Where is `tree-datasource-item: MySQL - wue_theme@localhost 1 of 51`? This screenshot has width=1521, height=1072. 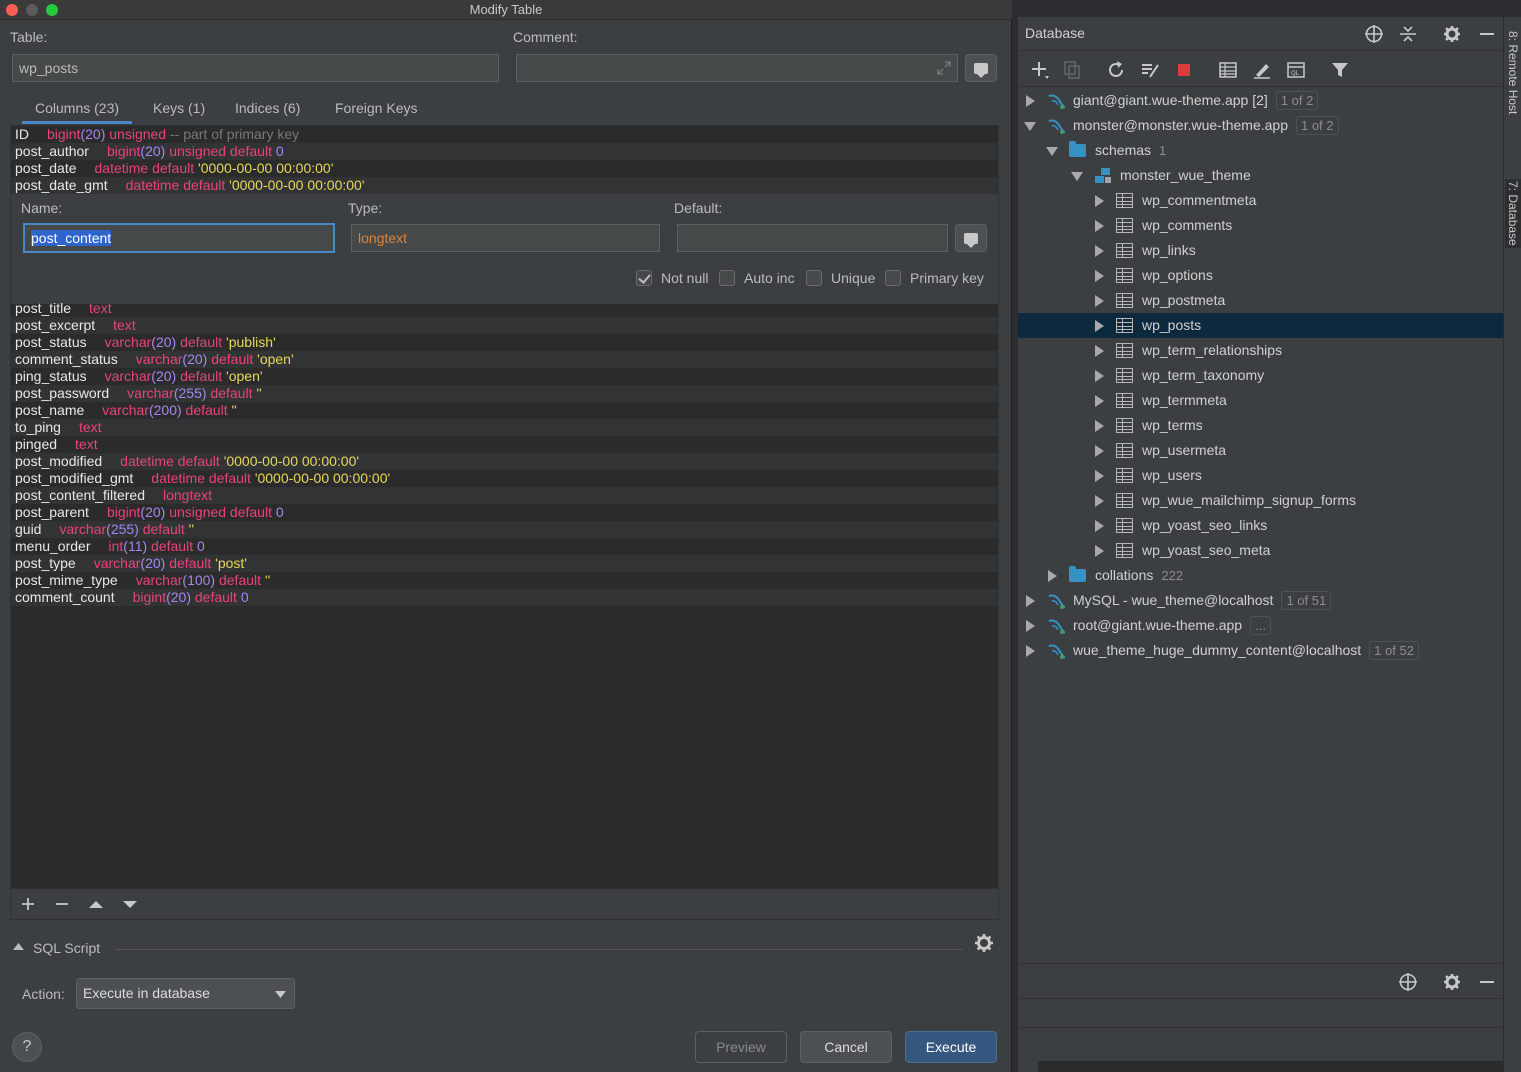 tree-datasource-item: MySQL - wue_theme@localhost 1 of 51 is located at coordinates (1260, 600).